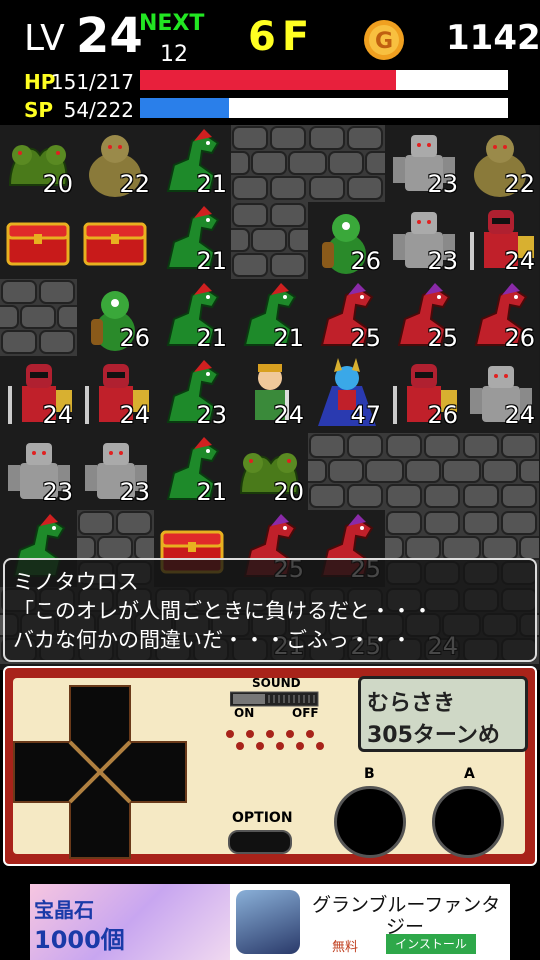 The height and width of the screenshot is (960, 540). Describe the element at coordinates (100, 772) in the screenshot. I see `dpad` at that location.